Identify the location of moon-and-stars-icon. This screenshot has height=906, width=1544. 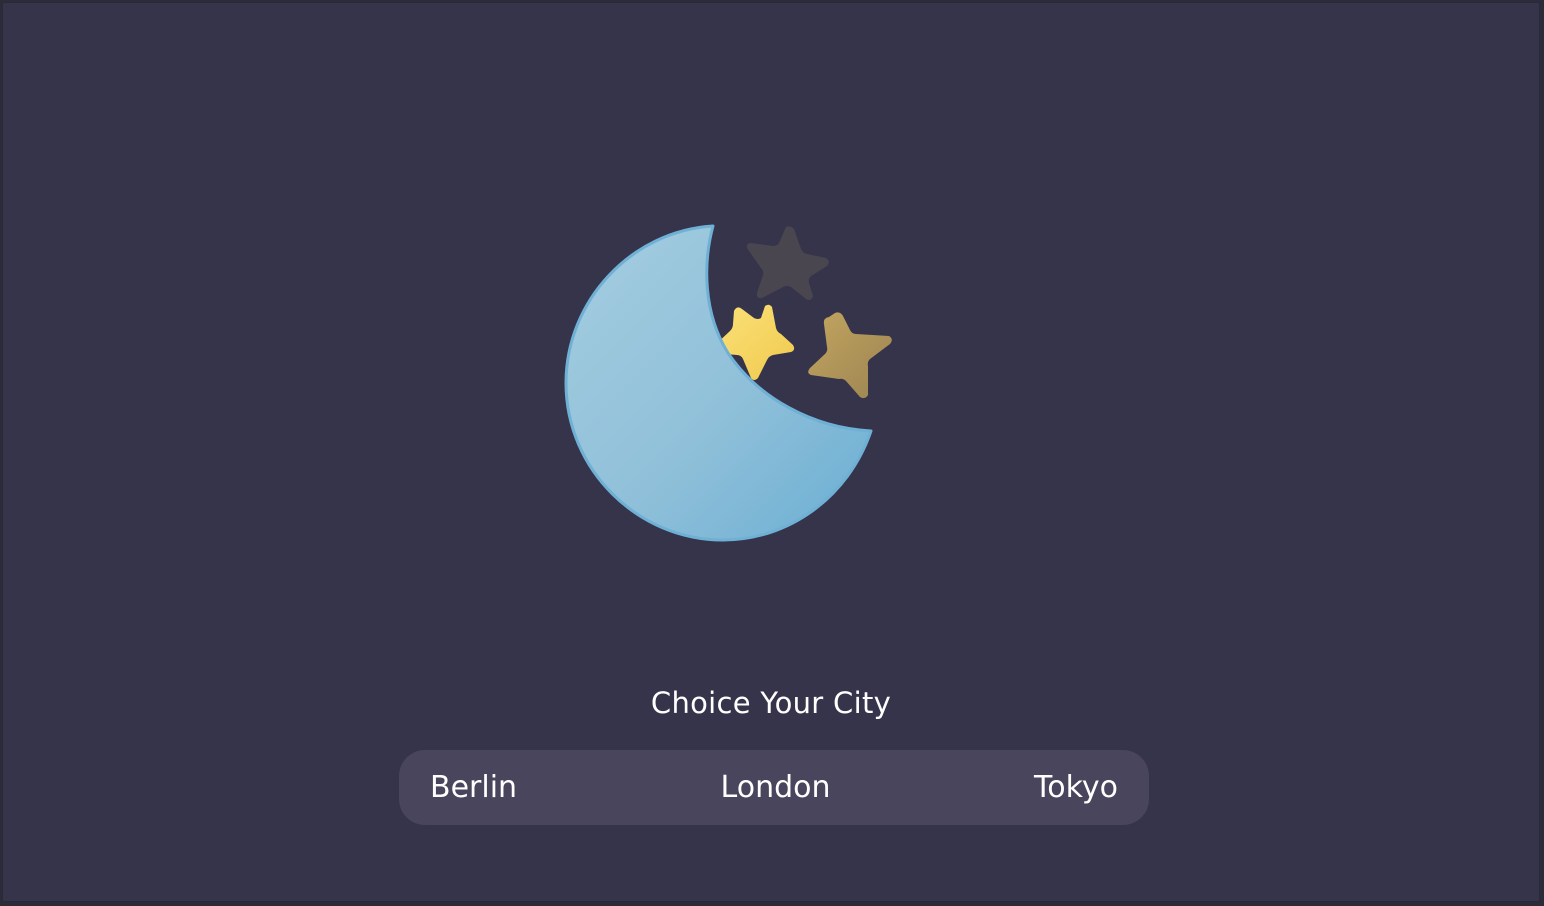
(733, 383).